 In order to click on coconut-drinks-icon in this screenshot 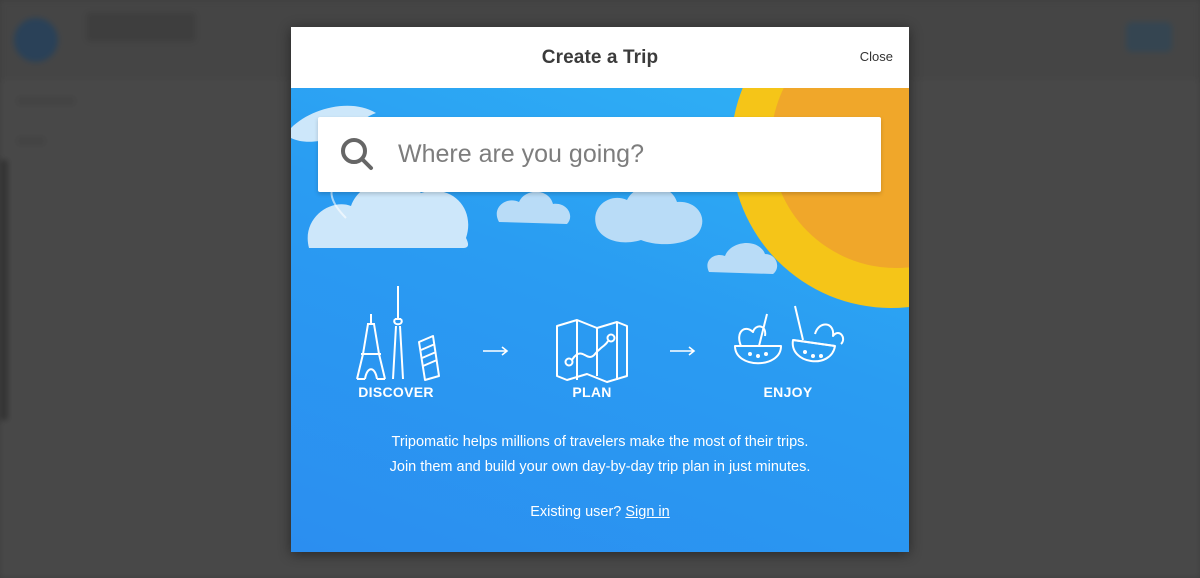, I will do `click(789, 335)`.